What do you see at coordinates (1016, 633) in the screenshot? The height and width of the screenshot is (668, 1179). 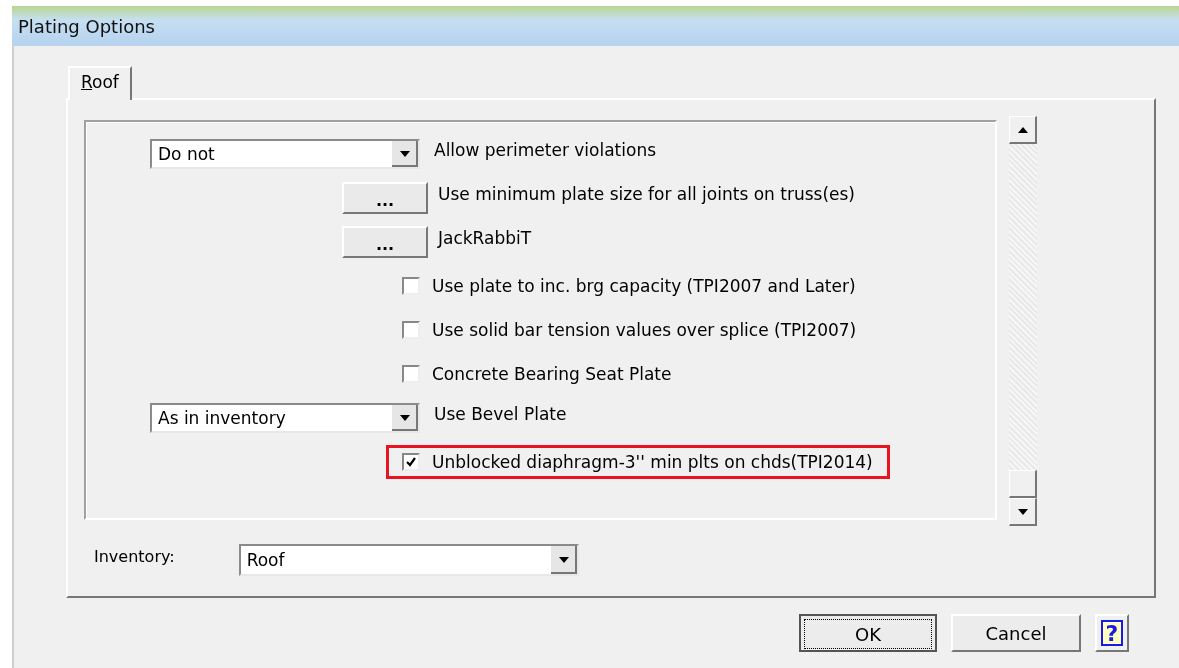 I see `cancel-button: Cancel` at bounding box center [1016, 633].